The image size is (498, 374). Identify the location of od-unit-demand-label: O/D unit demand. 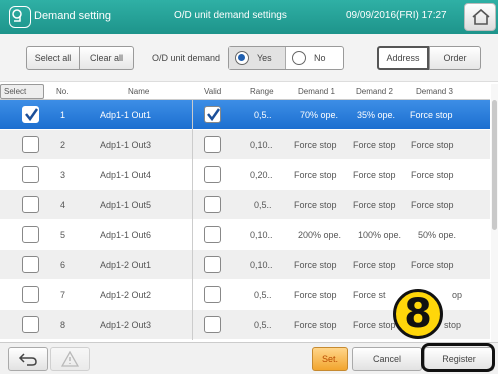
(186, 58).